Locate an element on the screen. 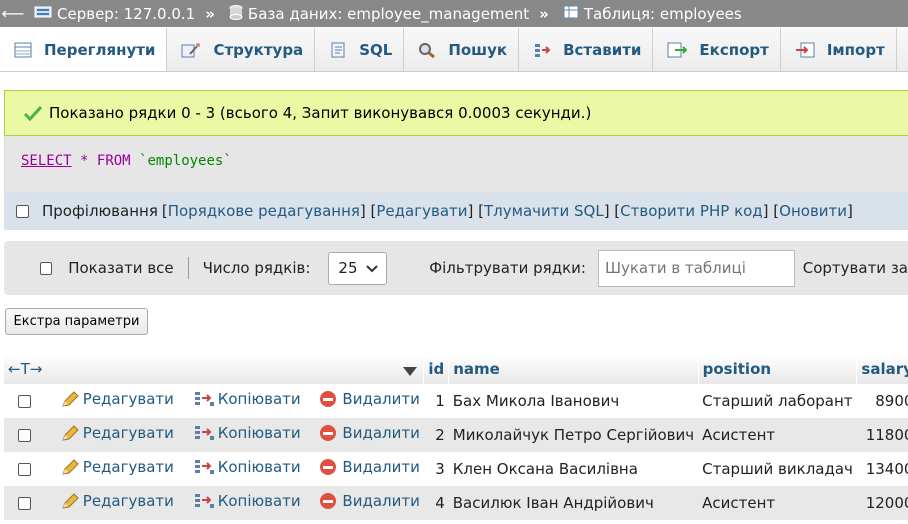 Image resolution: width=908 pixels, height=524 pixels. tab-more is located at coordinates (902, 49).